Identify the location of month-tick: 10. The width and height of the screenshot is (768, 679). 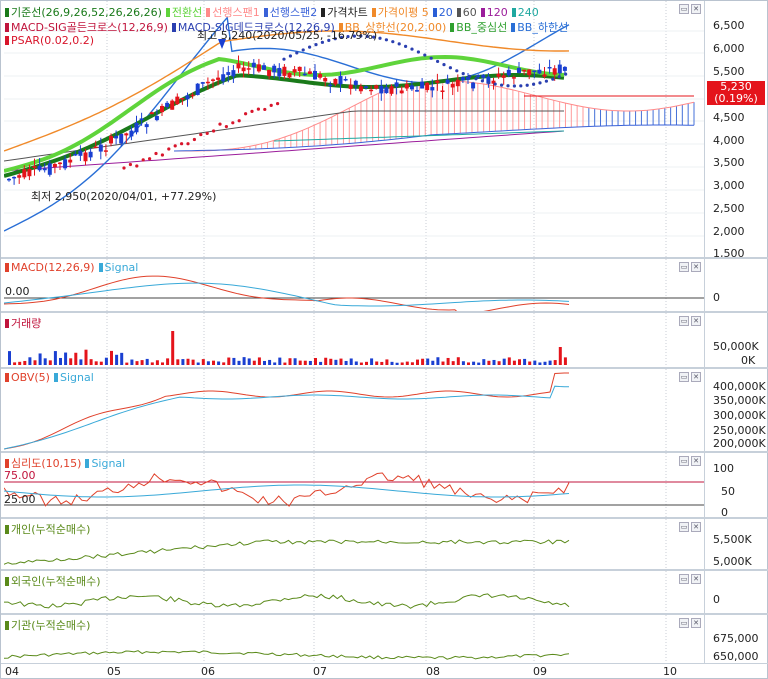
(670, 671).